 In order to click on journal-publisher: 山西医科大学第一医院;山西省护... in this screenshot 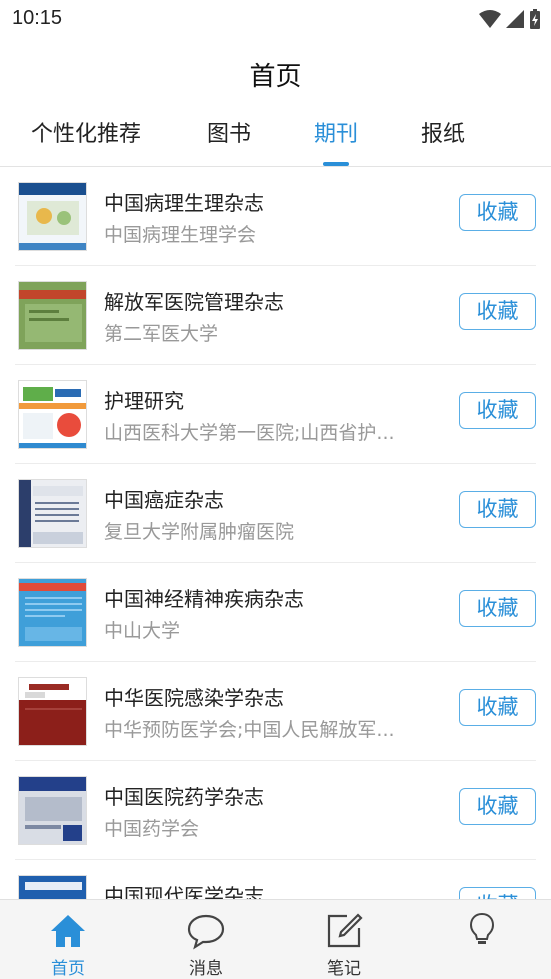, I will do `click(249, 433)`.